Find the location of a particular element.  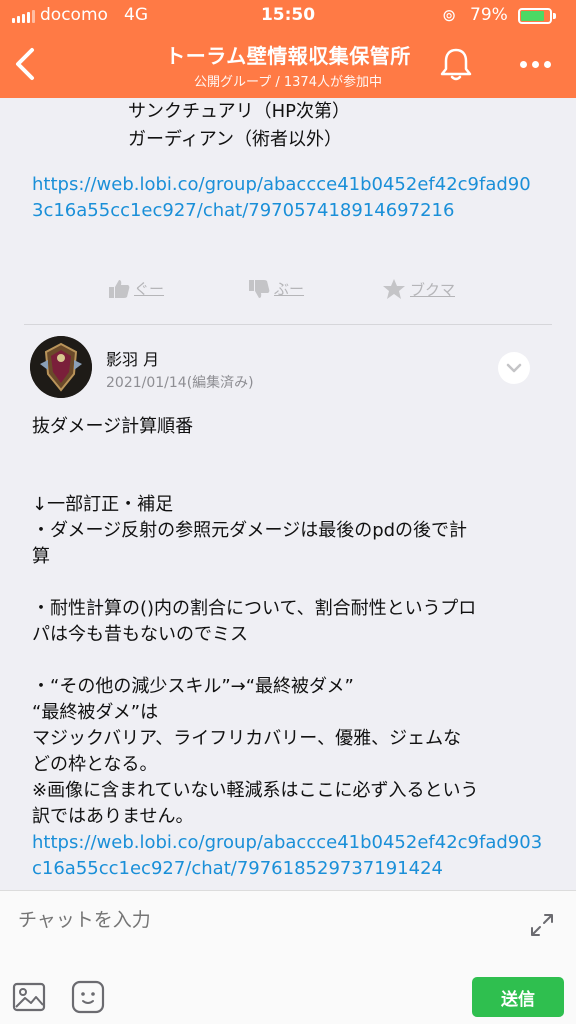

text-line: ・ダメージ反射の参照元ダメージは最後のpdの後で計 is located at coordinates (250, 530).